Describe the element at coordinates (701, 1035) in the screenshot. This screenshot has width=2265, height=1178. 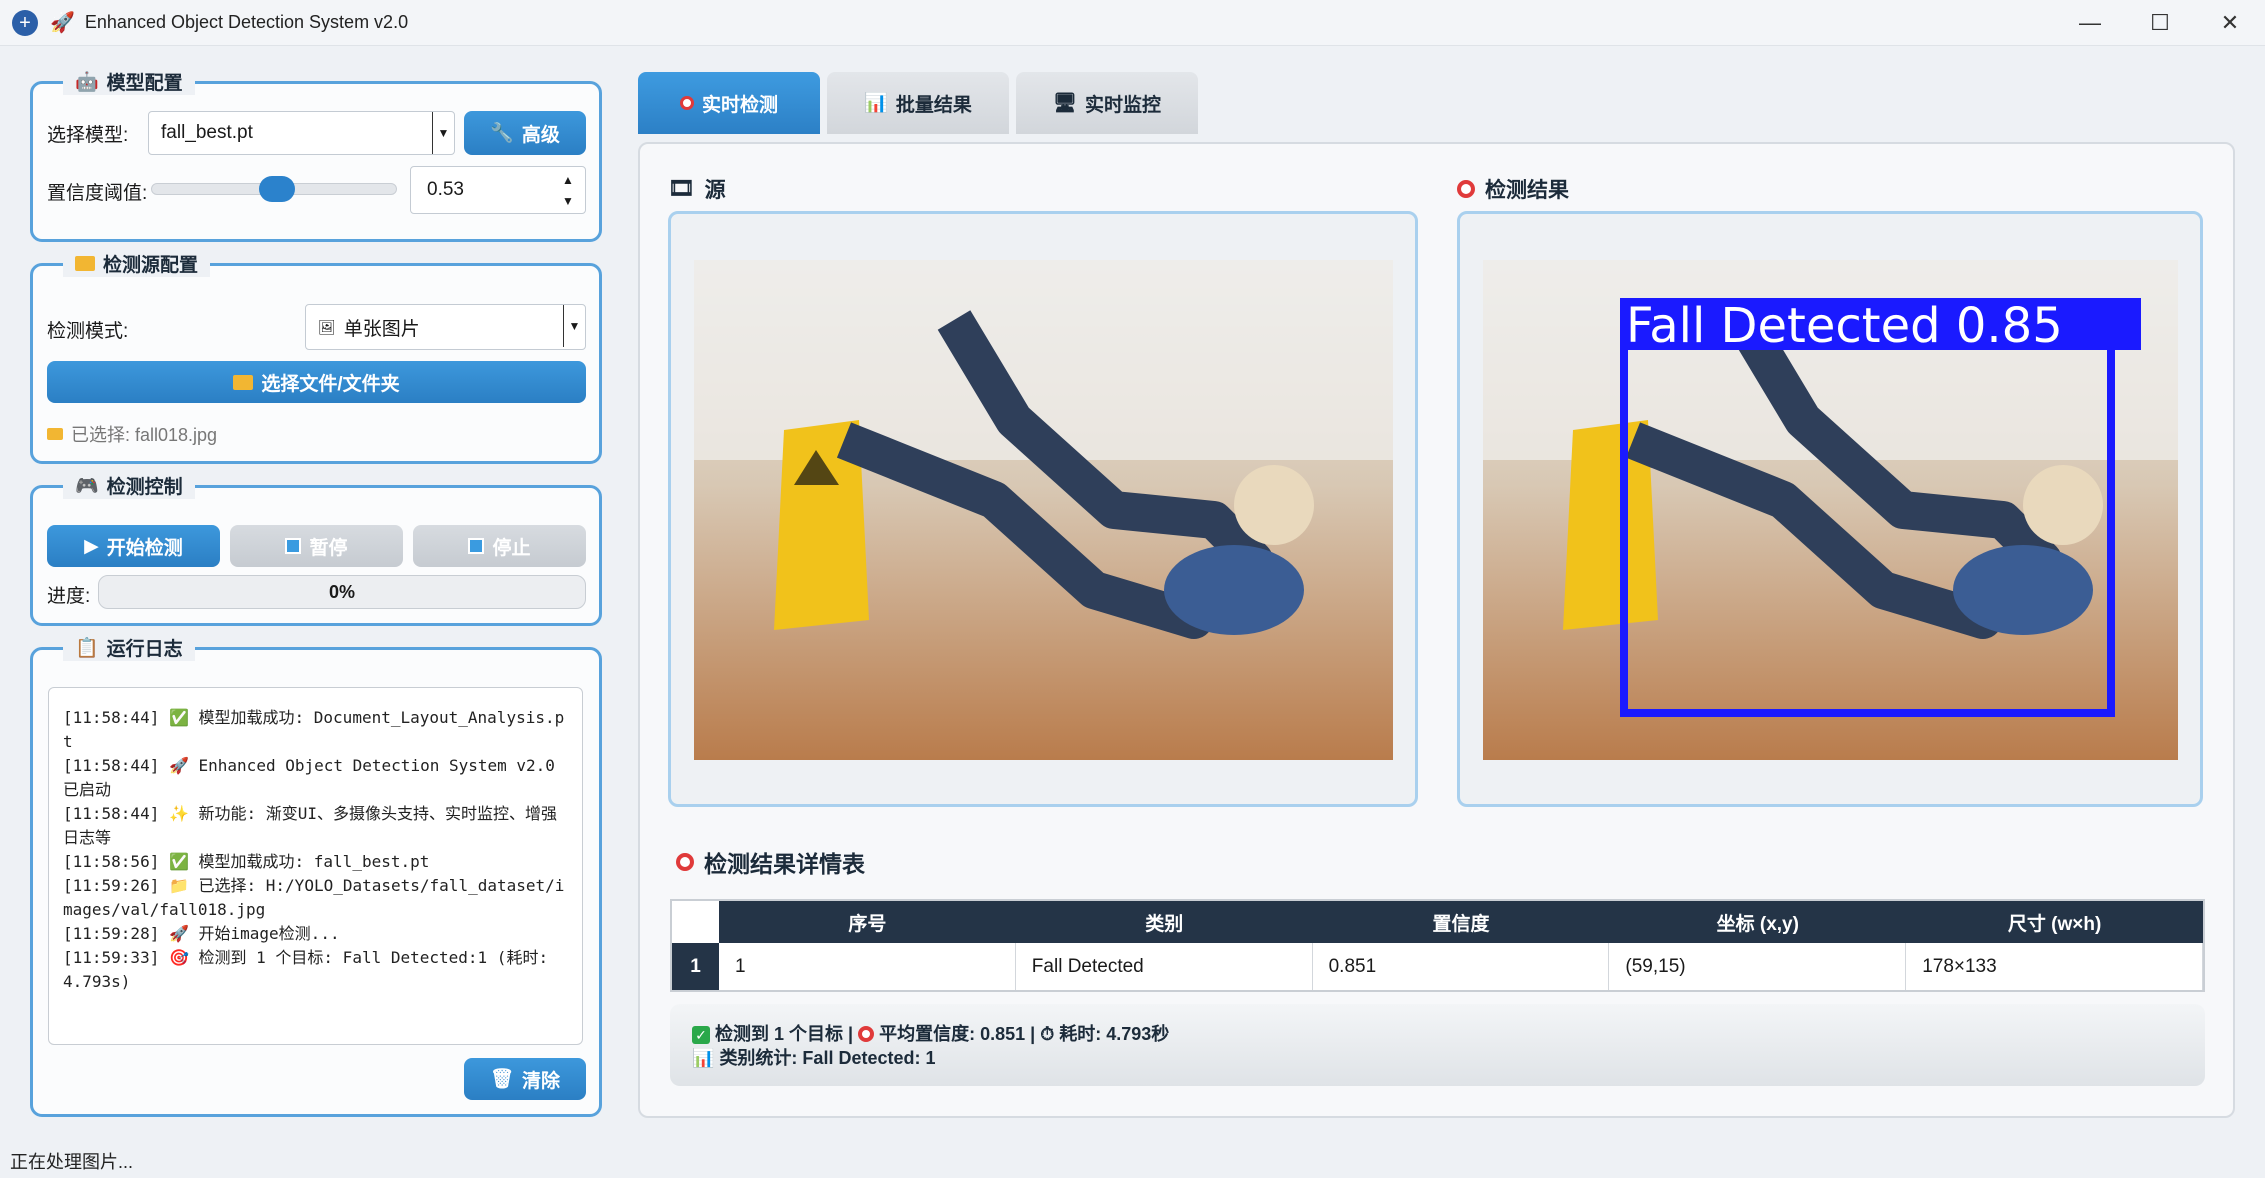
I see `check-icon: ✓` at that location.